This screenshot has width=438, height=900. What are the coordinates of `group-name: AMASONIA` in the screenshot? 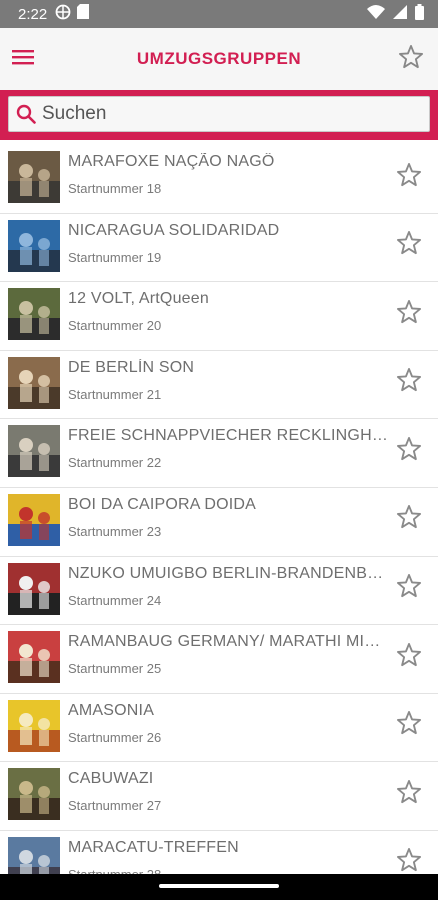 It's located at (111, 710).